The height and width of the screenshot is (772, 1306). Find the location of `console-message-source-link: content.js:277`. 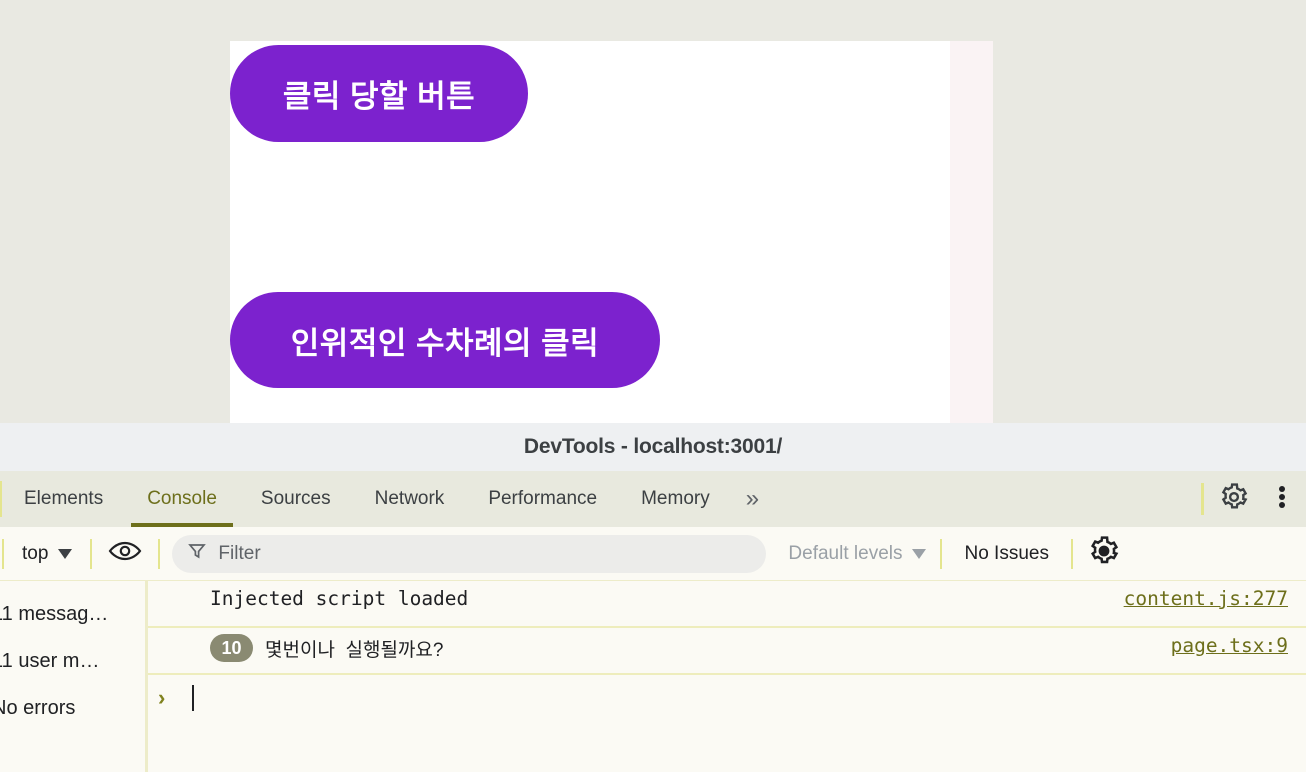

console-message-source-link: content.js:277 is located at coordinates (1196, 598).